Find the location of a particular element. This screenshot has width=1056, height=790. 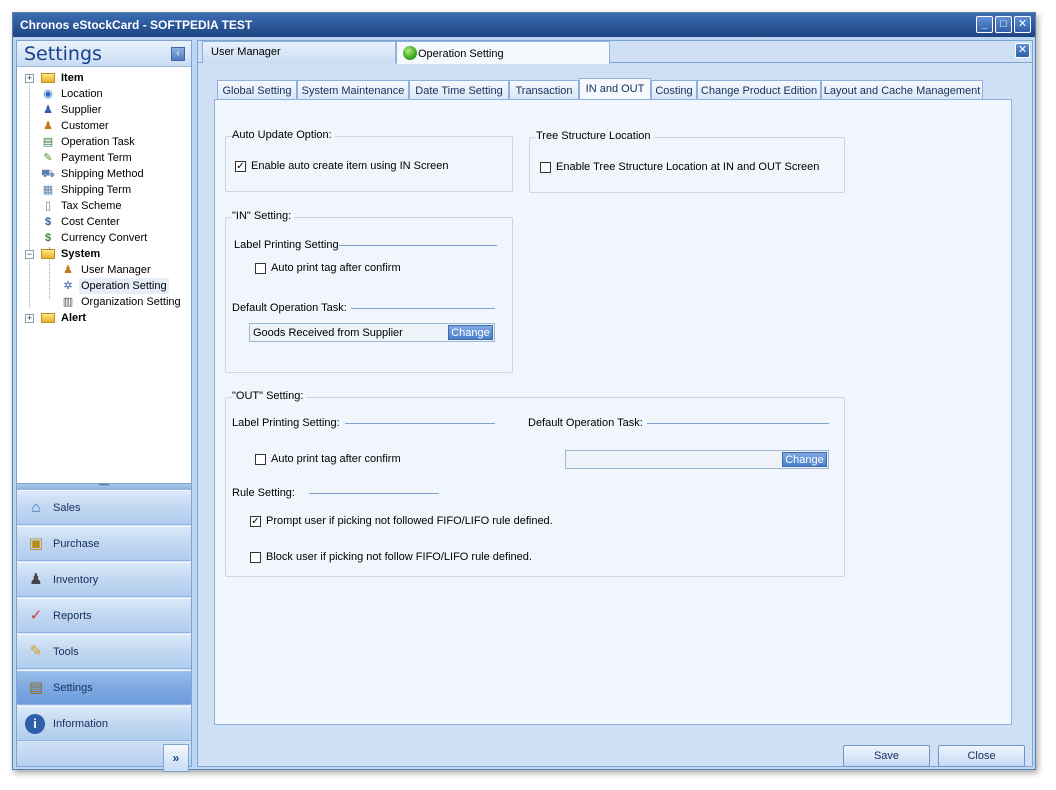

nav-settings: ▤ Settings is located at coordinates (104, 687).